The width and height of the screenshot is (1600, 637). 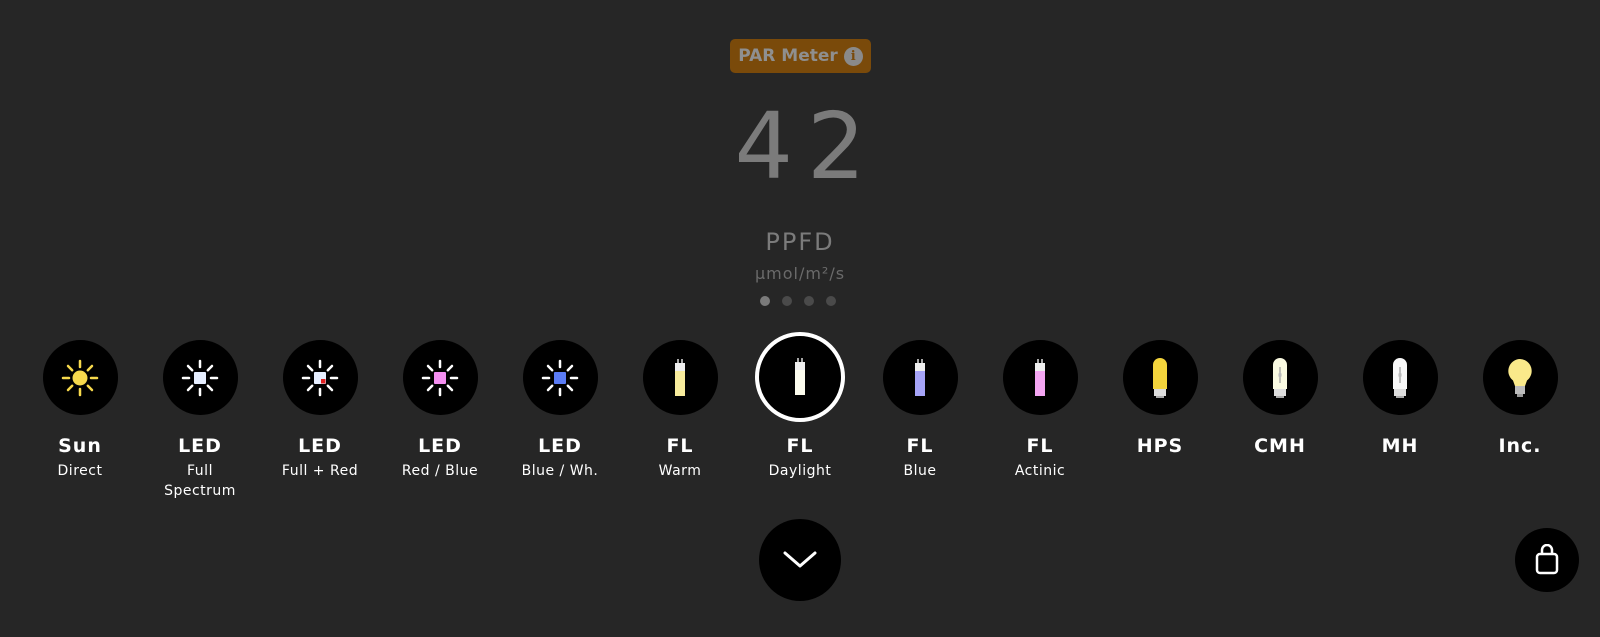 I want to click on light-option: Inc., so click(x=1520, y=420).